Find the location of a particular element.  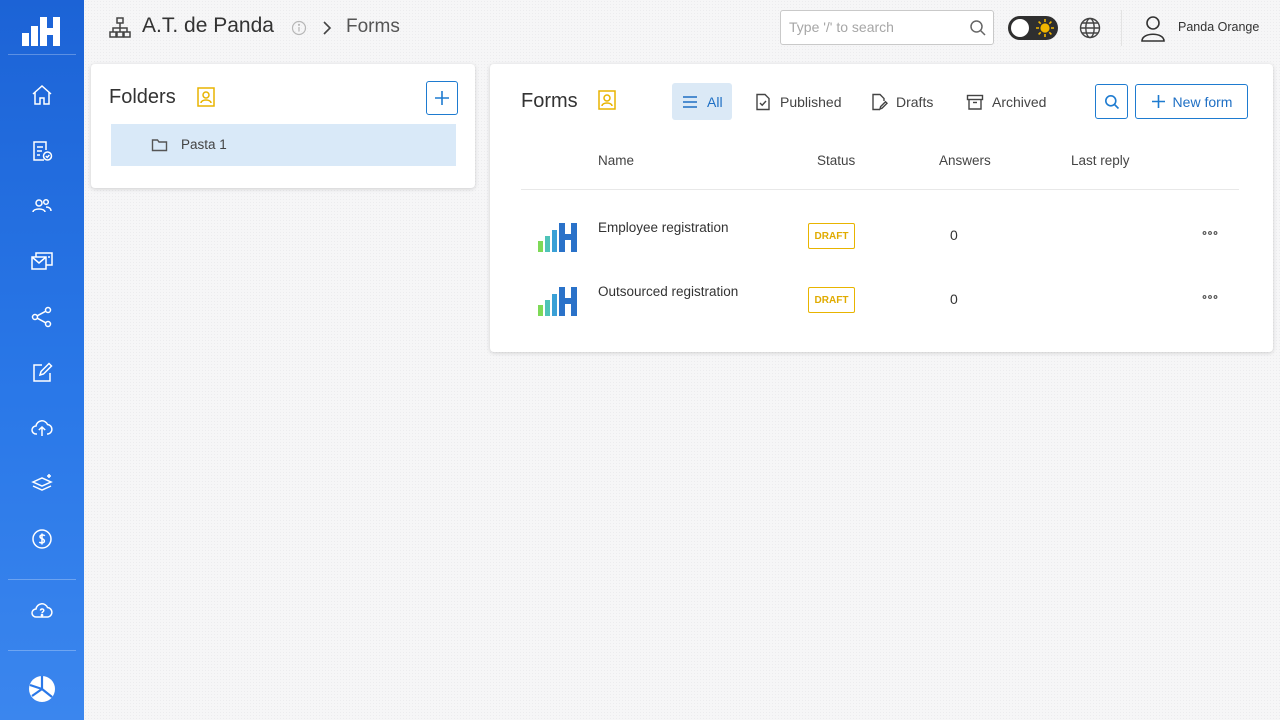

share-icon is located at coordinates (41, 317).